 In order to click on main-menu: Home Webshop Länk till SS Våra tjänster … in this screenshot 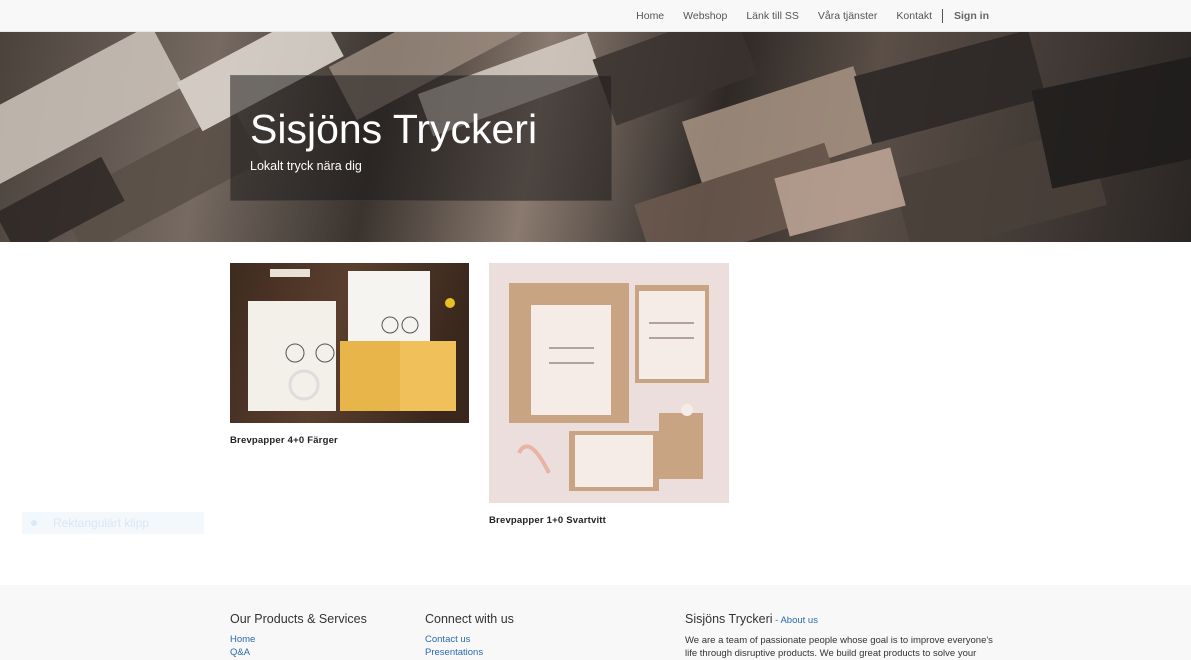, I will do `click(803, 15)`.